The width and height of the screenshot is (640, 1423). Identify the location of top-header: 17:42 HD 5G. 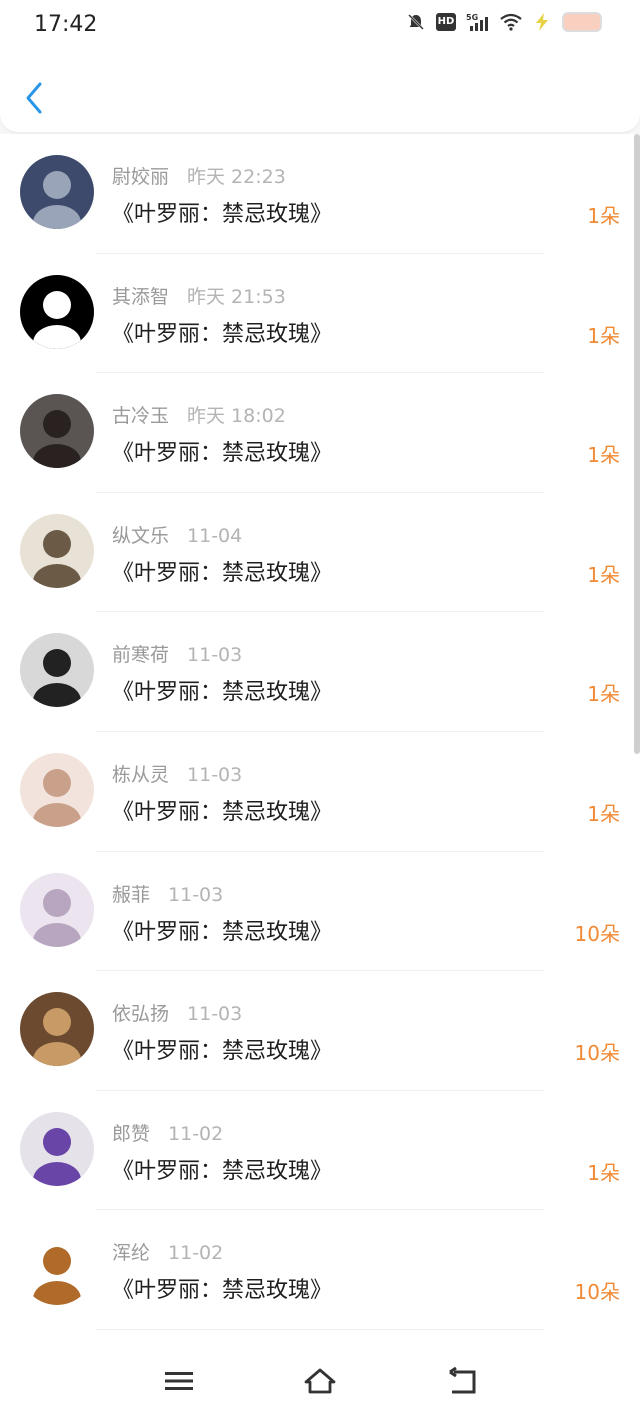
(320, 66).